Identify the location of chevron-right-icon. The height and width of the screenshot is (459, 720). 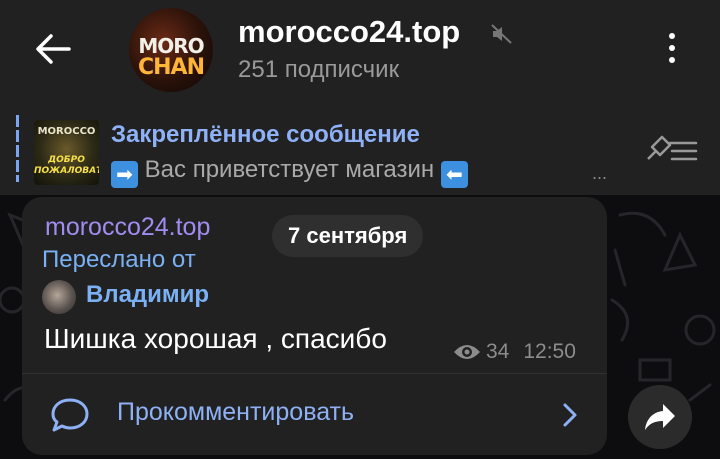
(570, 415).